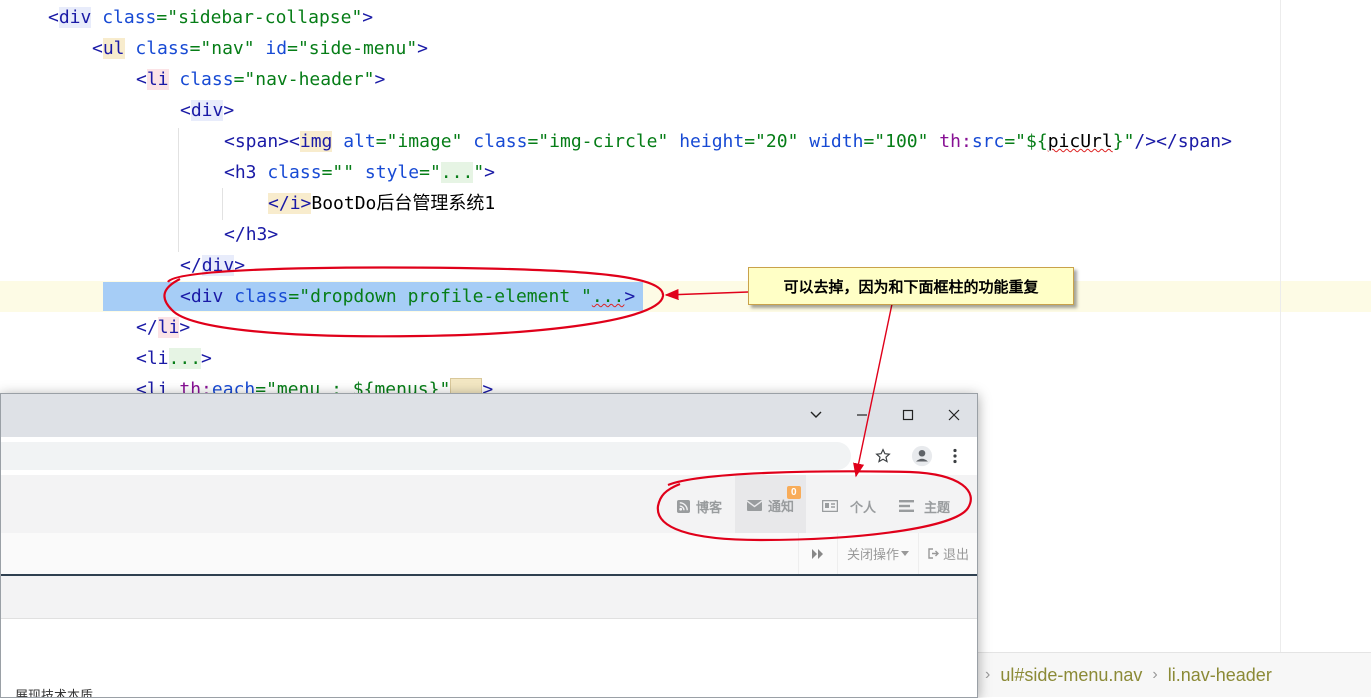 This screenshot has height=698, width=1371. Describe the element at coordinates (896, 141) in the screenshot. I see `code-token: ="100"` at that location.